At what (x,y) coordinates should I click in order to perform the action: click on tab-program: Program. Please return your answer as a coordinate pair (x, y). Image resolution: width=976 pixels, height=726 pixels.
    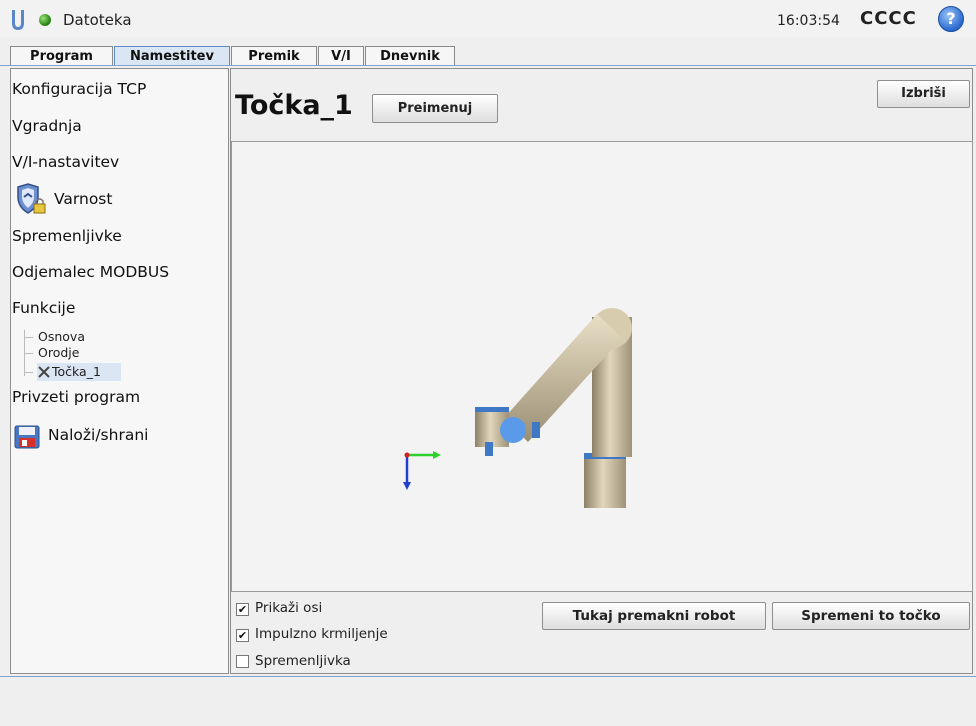
    Looking at the image, I should click on (61, 55).